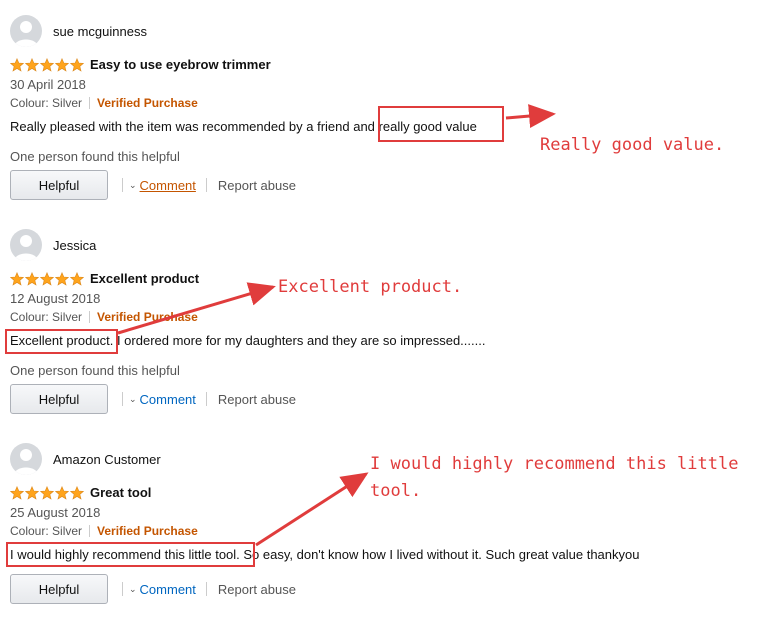  What do you see at coordinates (370, 287) in the screenshot?
I see `annotation-excellent-product: Excellent product.` at bounding box center [370, 287].